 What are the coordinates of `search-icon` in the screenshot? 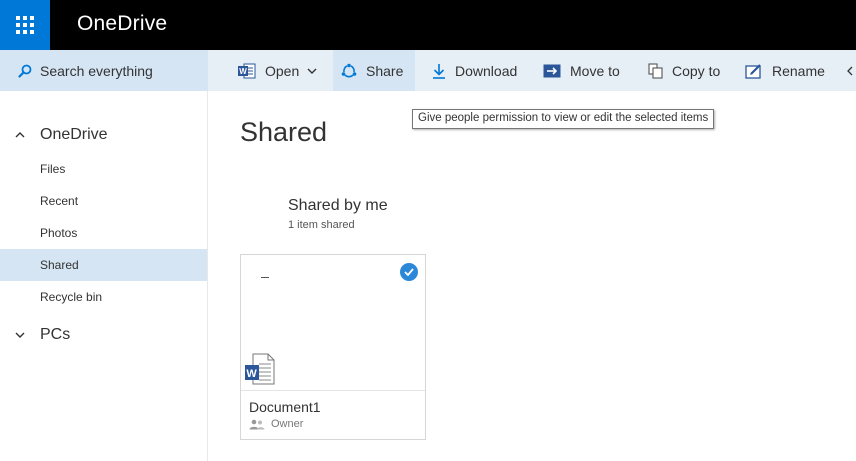 It's located at (25, 71).